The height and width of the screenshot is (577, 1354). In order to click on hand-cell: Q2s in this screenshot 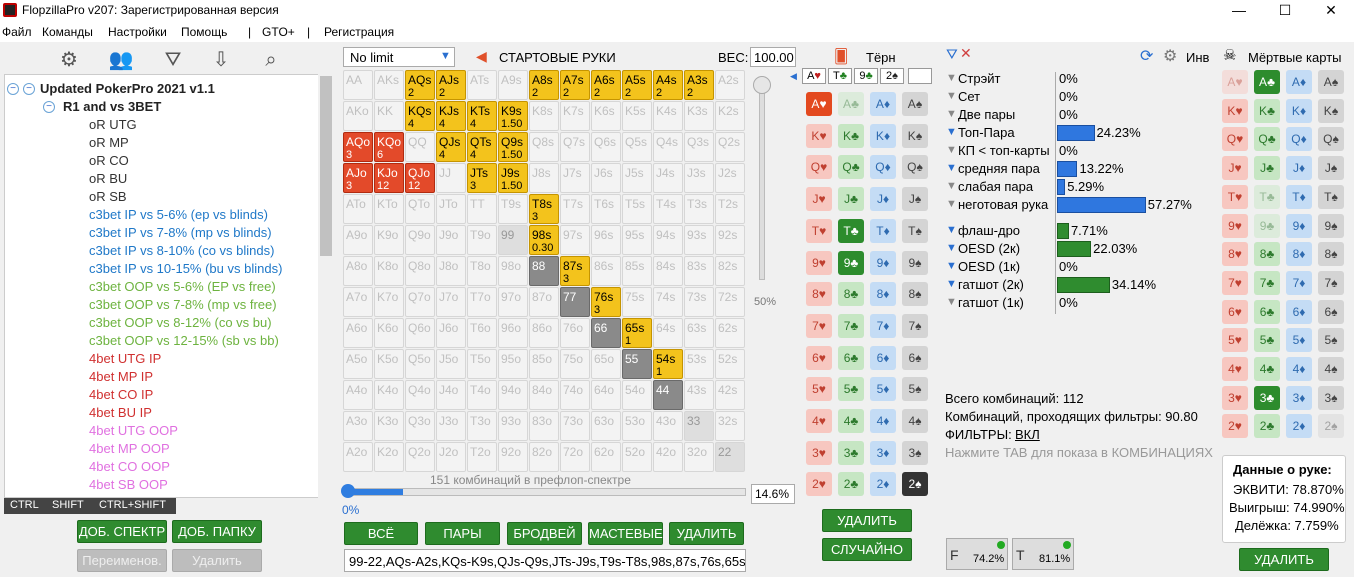, I will do `click(730, 147)`.